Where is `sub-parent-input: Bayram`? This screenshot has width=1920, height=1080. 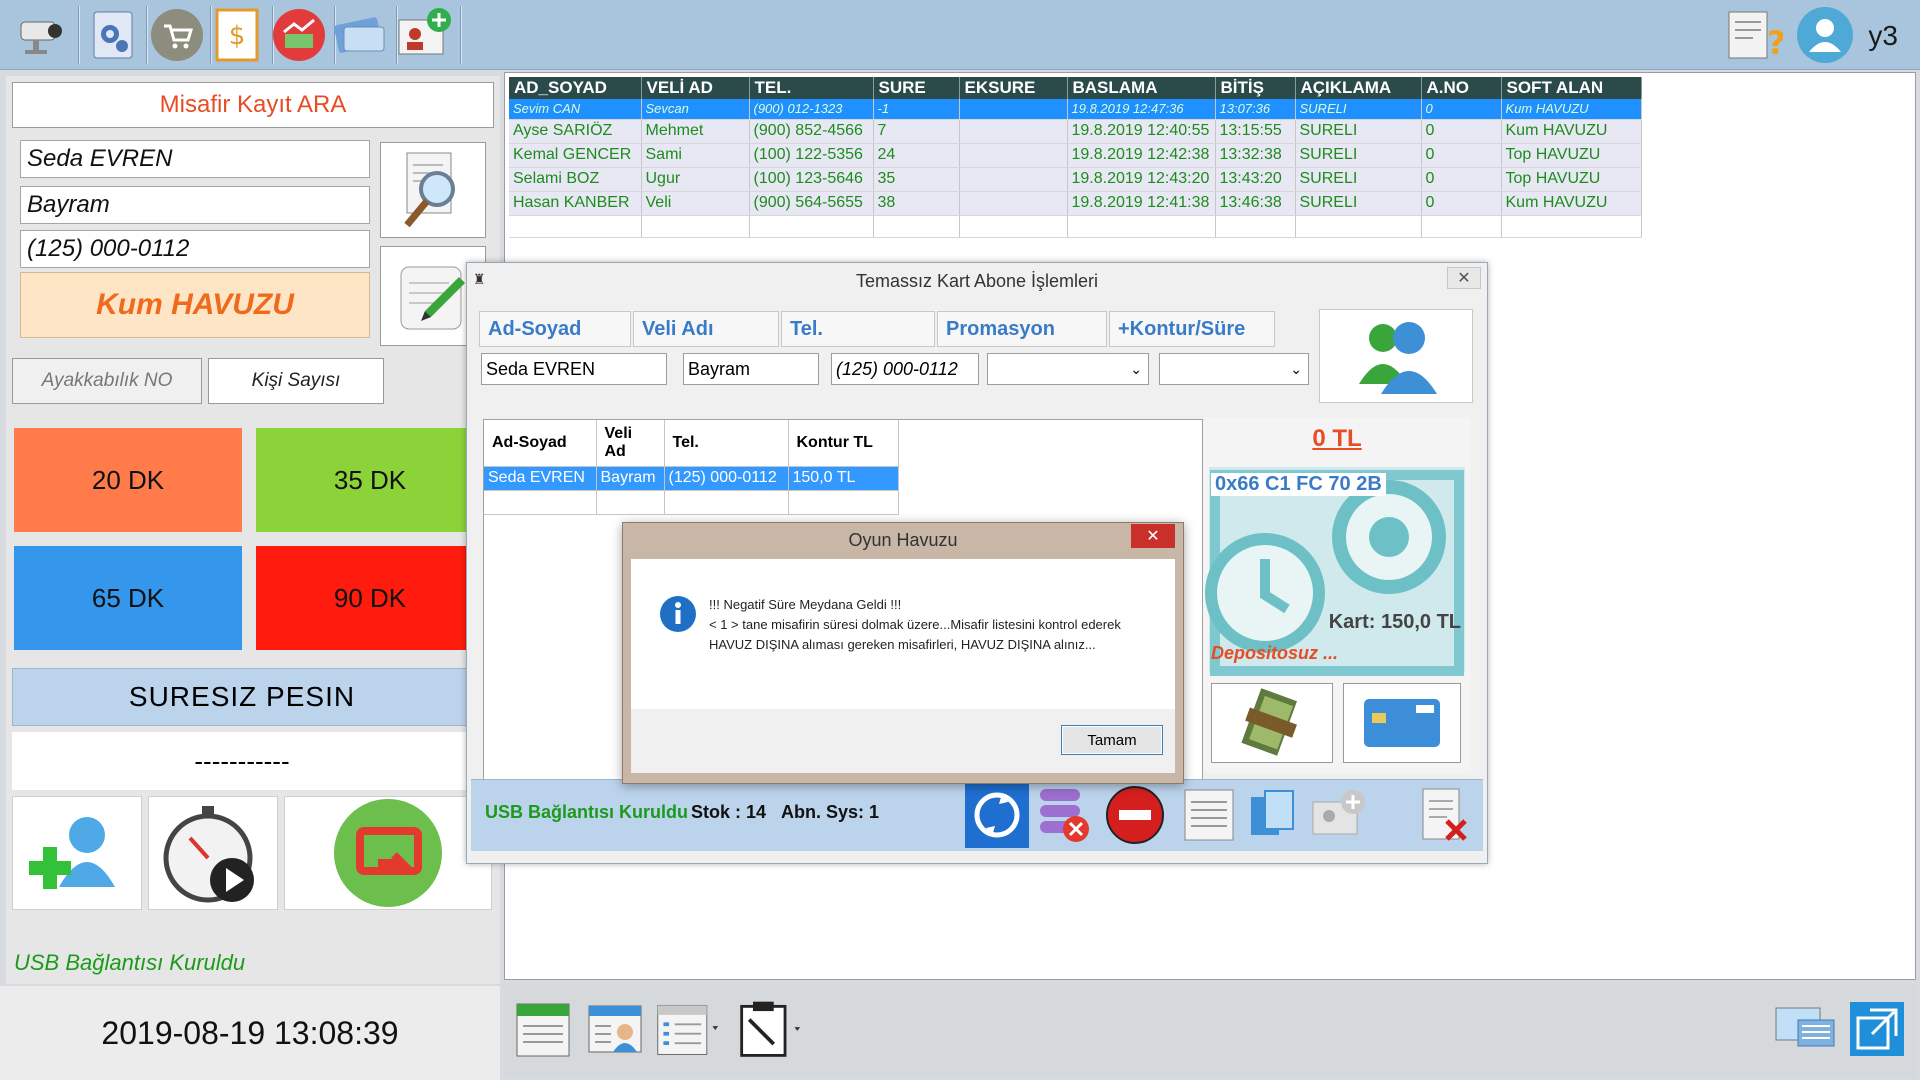 sub-parent-input: Bayram is located at coordinates (751, 369).